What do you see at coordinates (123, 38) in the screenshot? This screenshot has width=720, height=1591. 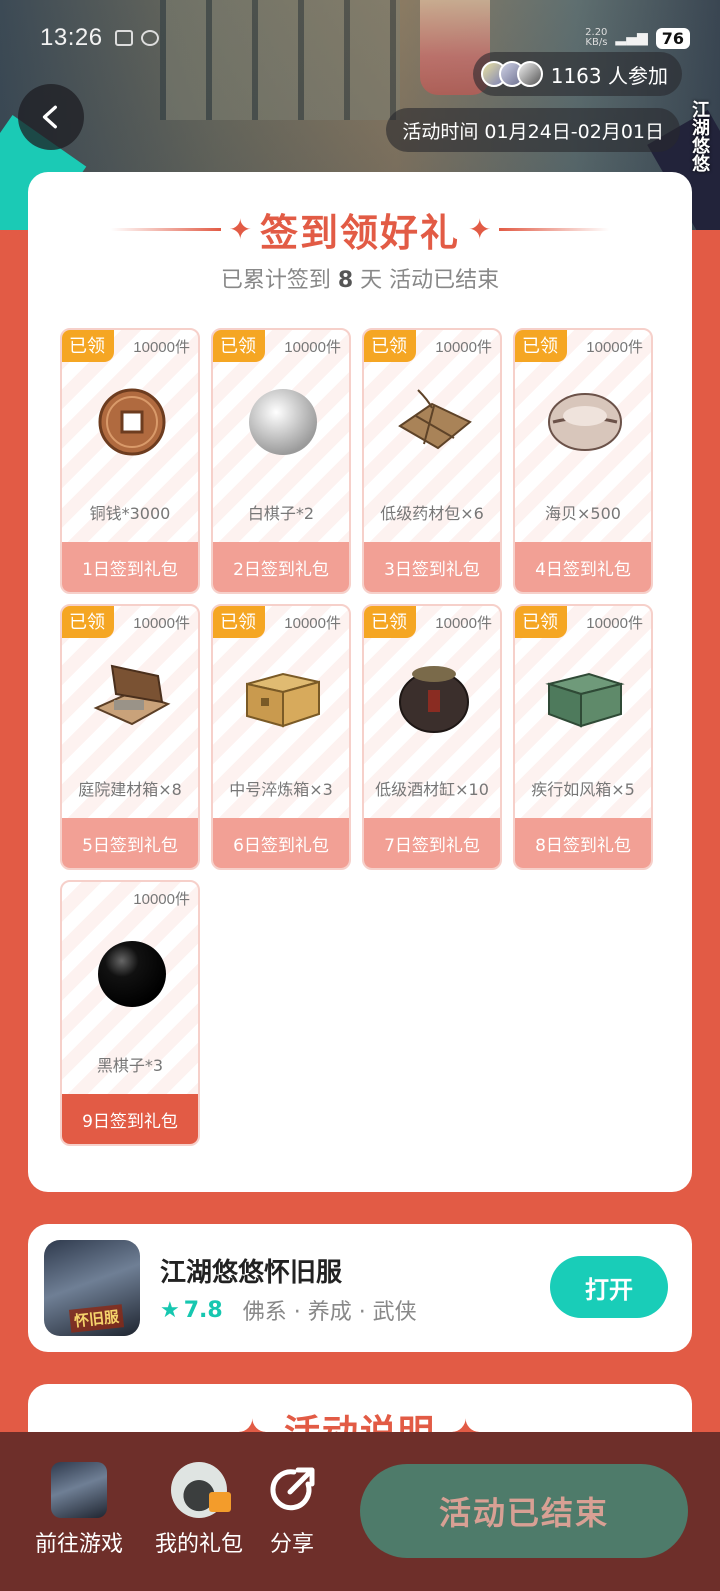 I see `nfc-icon` at bounding box center [123, 38].